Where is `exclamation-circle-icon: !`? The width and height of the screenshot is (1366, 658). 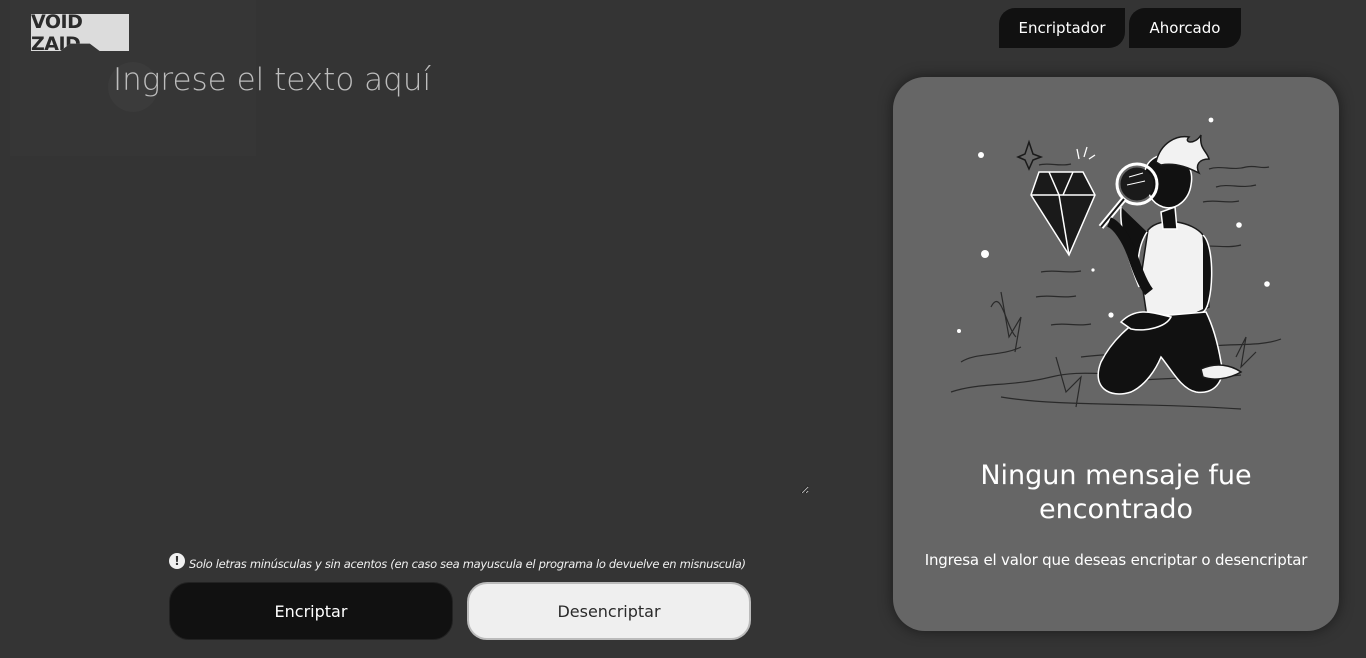 exclamation-circle-icon: ! is located at coordinates (177, 561).